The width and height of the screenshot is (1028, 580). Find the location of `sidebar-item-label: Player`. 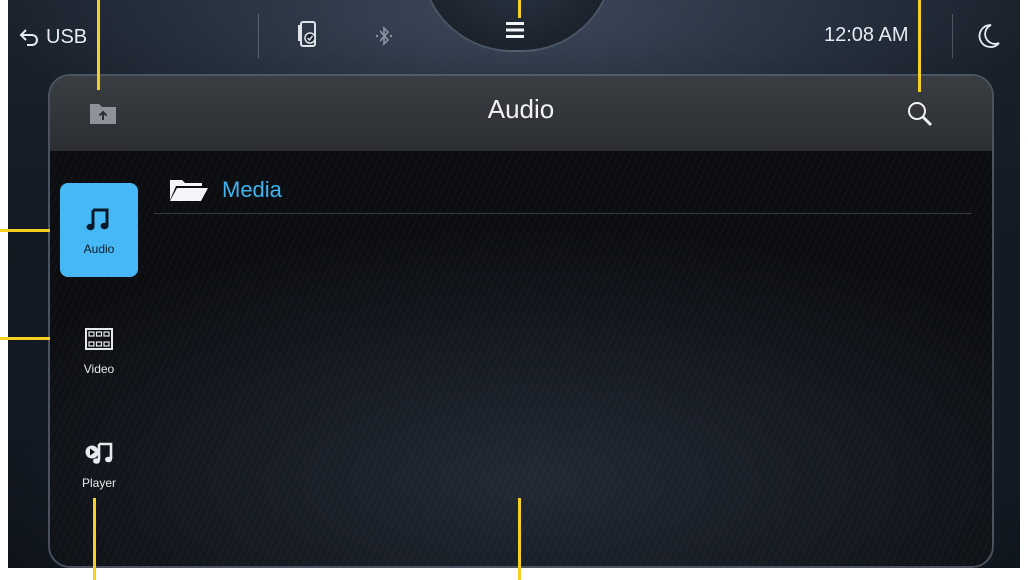

sidebar-item-label: Player is located at coordinates (98, 483).